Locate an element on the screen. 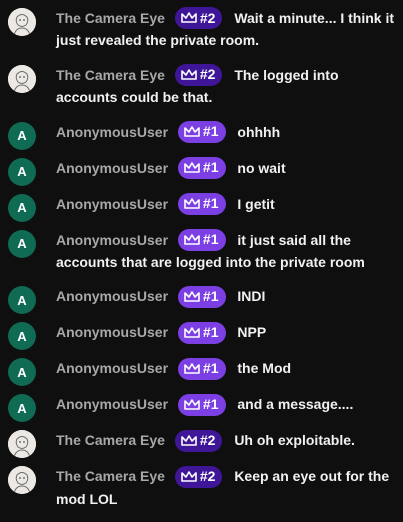 The height and width of the screenshot is (522, 403). message-text: I getit is located at coordinates (256, 203).